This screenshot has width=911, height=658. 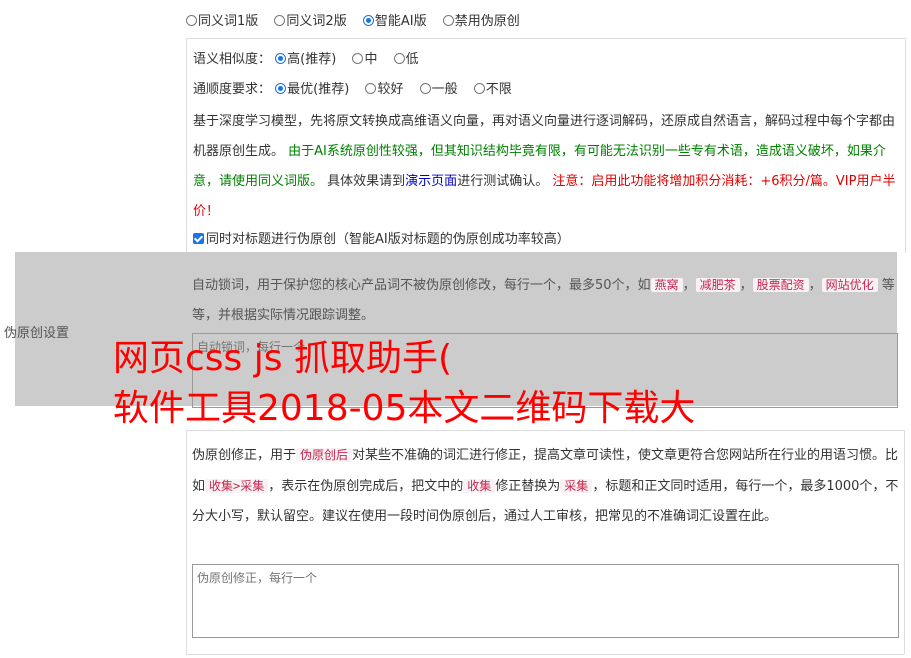 What do you see at coordinates (904, 542) in the screenshot?
I see `frame-border-right` at bounding box center [904, 542].